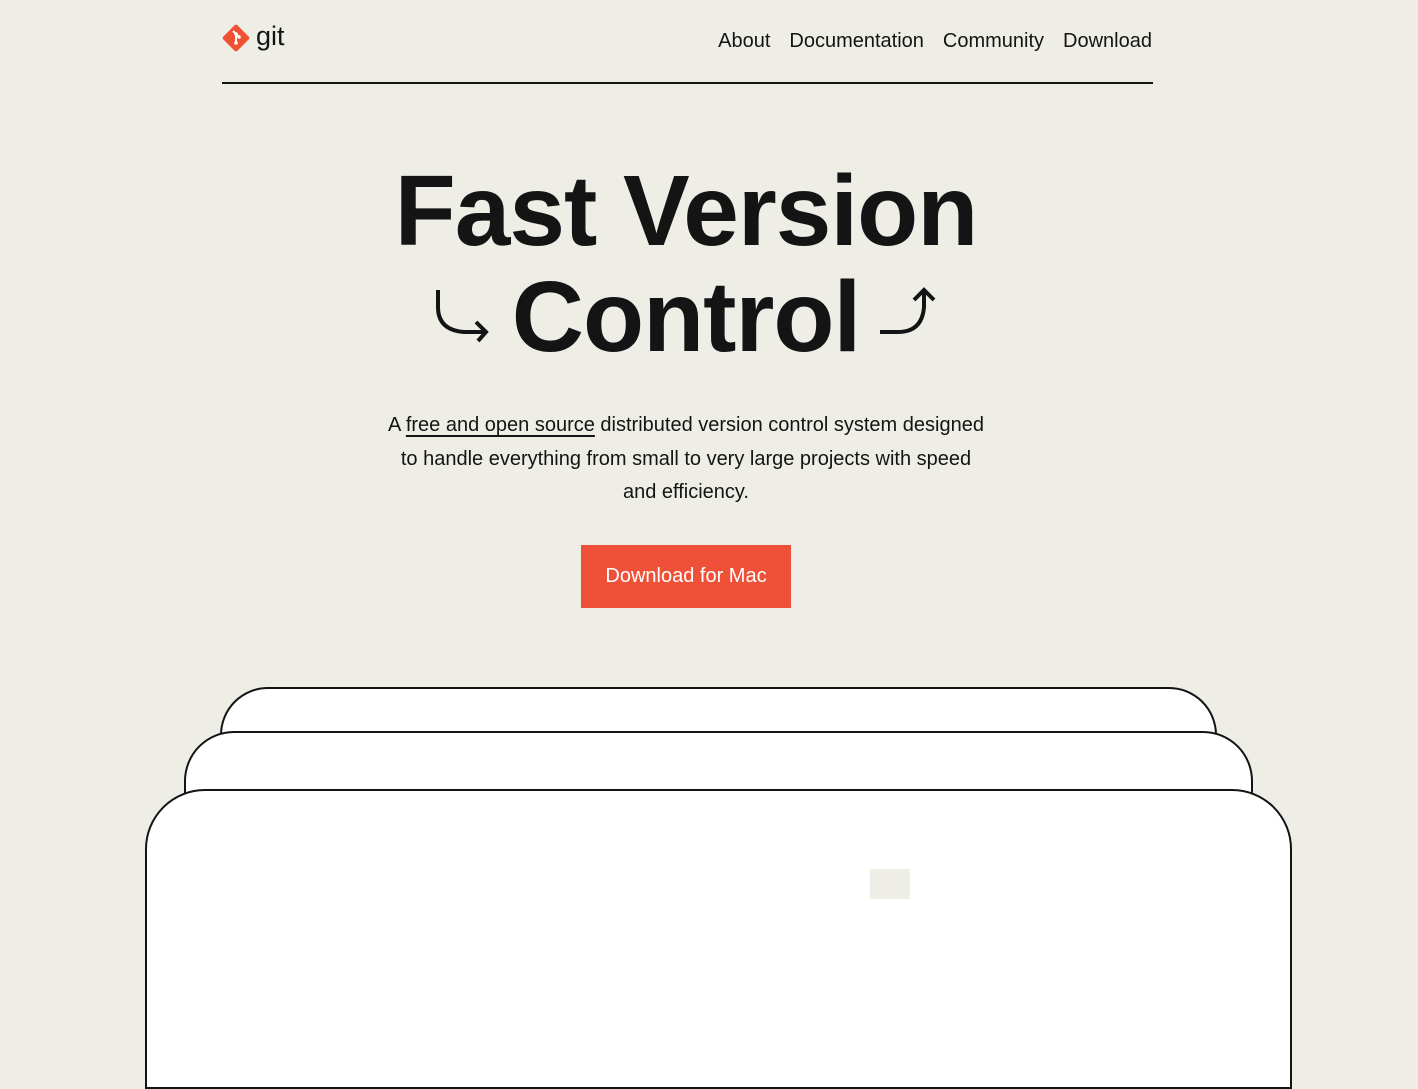 The height and width of the screenshot is (1089, 1418). Describe the element at coordinates (397, 425) in the screenshot. I see `desc-prefix: A` at that location.